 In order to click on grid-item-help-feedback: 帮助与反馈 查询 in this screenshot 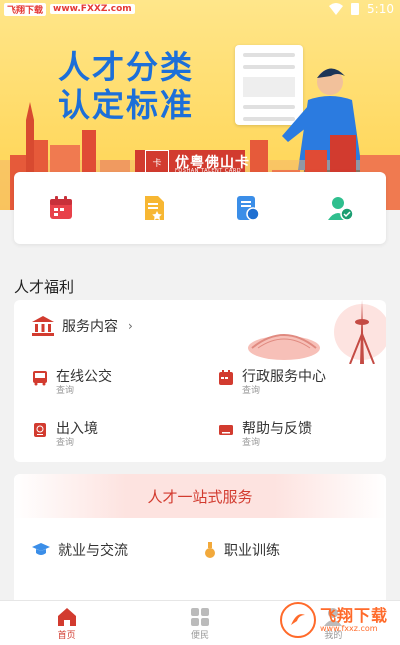, I will do `click(265, 434)`.